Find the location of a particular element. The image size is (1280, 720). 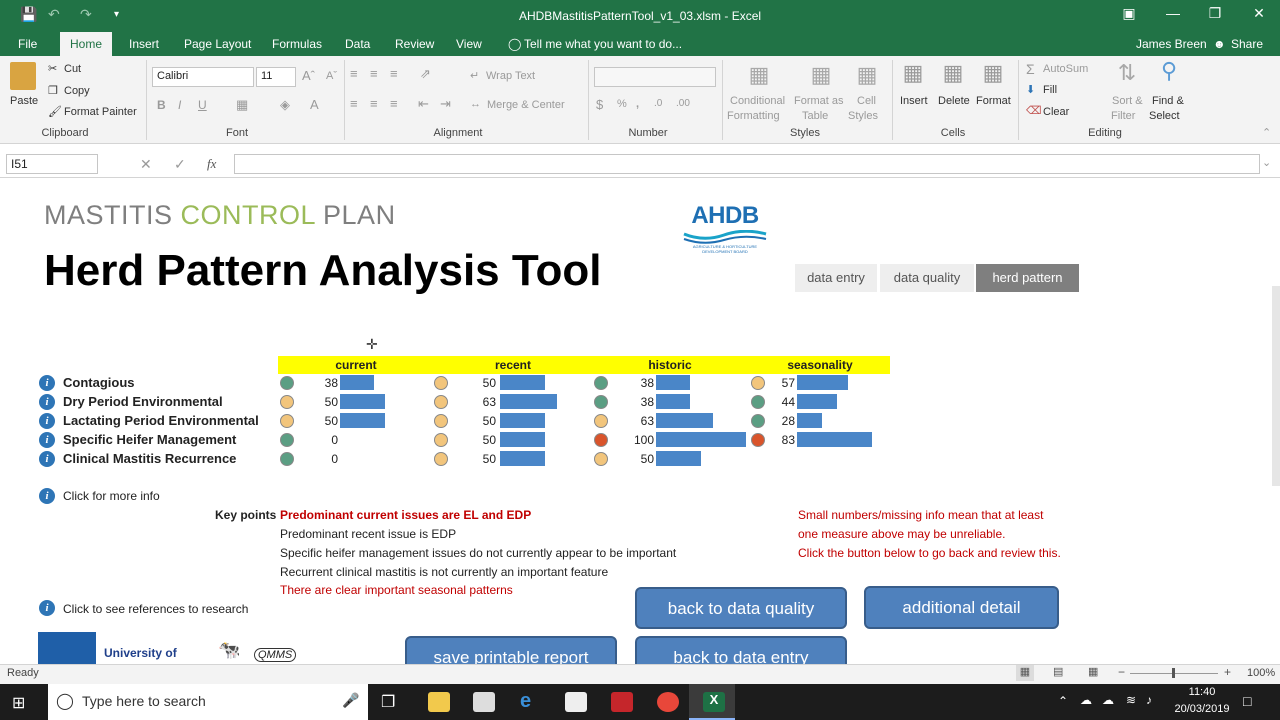

clock-time: 11:40 is located at coordinates (1202, 692).